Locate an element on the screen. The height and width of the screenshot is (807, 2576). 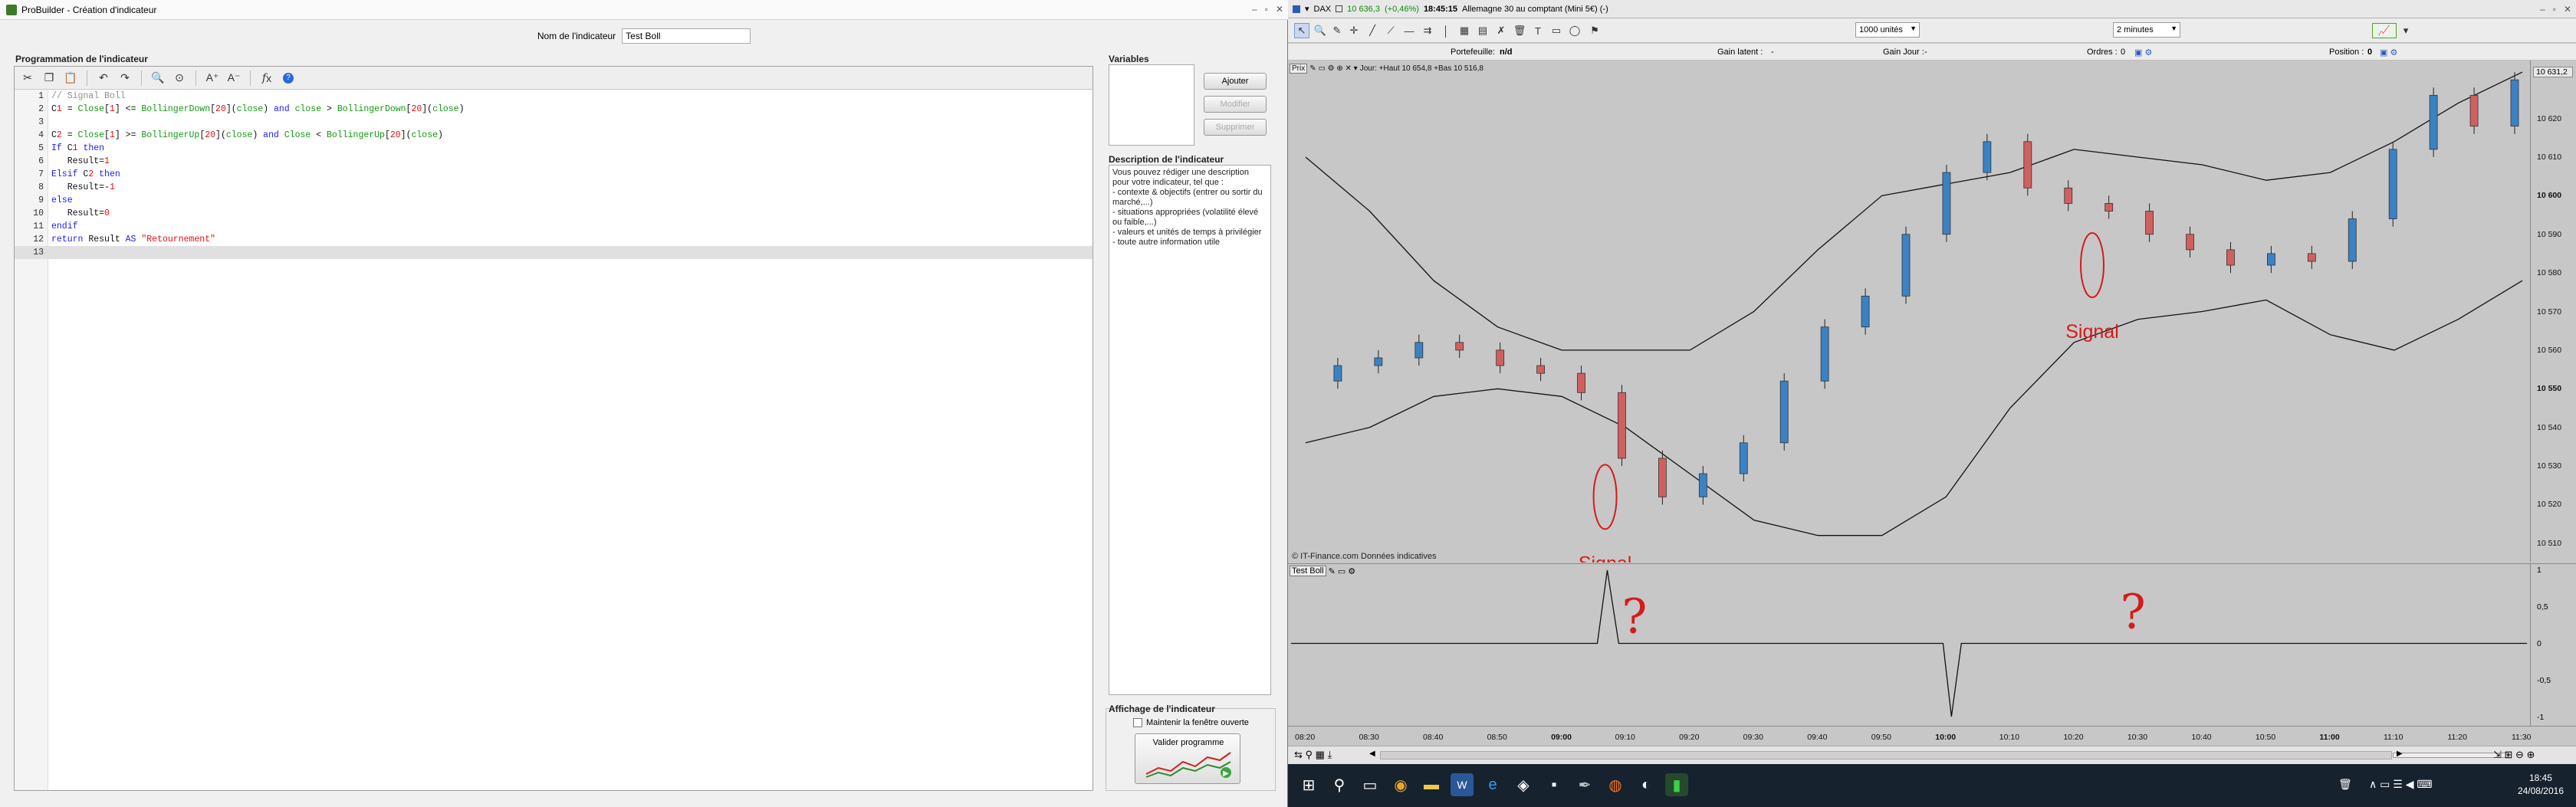
file-explorer-icon: ▬ is located at coordinates (1431, 784).